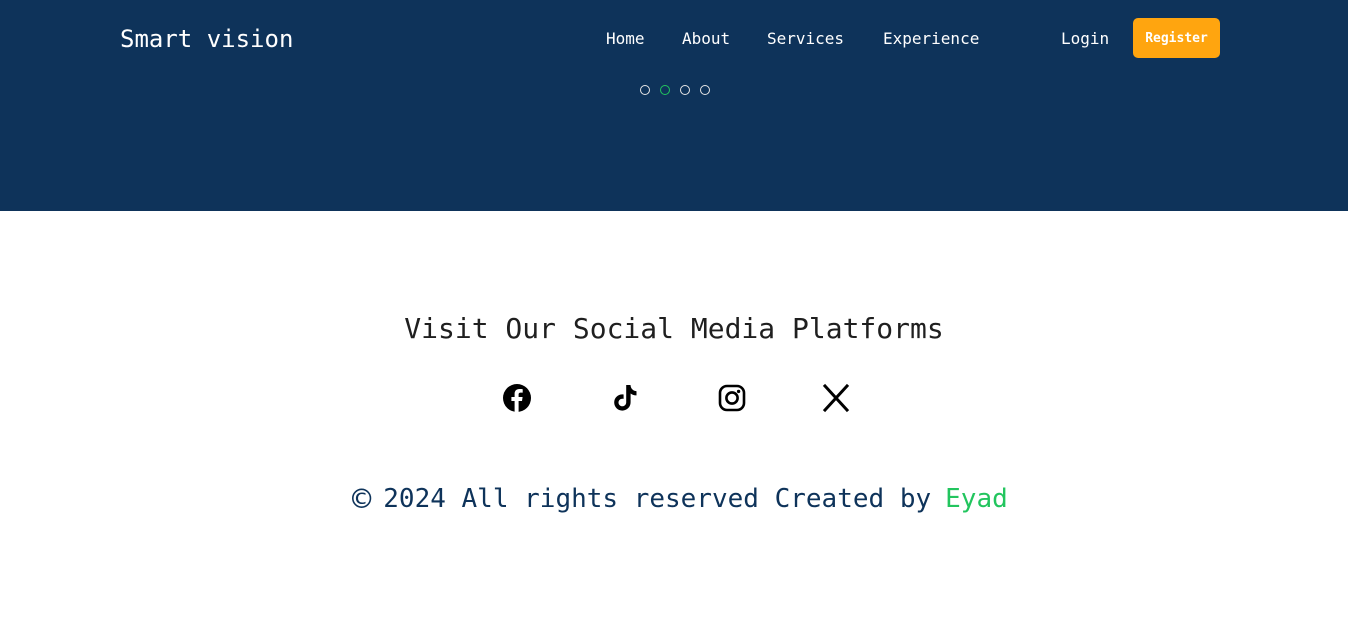 The image size is (1348, 623). What do you see at coordinates (665, 90) in the screenshot?
I see `carousel-dot-2-active` at bounding box center [665, 90].